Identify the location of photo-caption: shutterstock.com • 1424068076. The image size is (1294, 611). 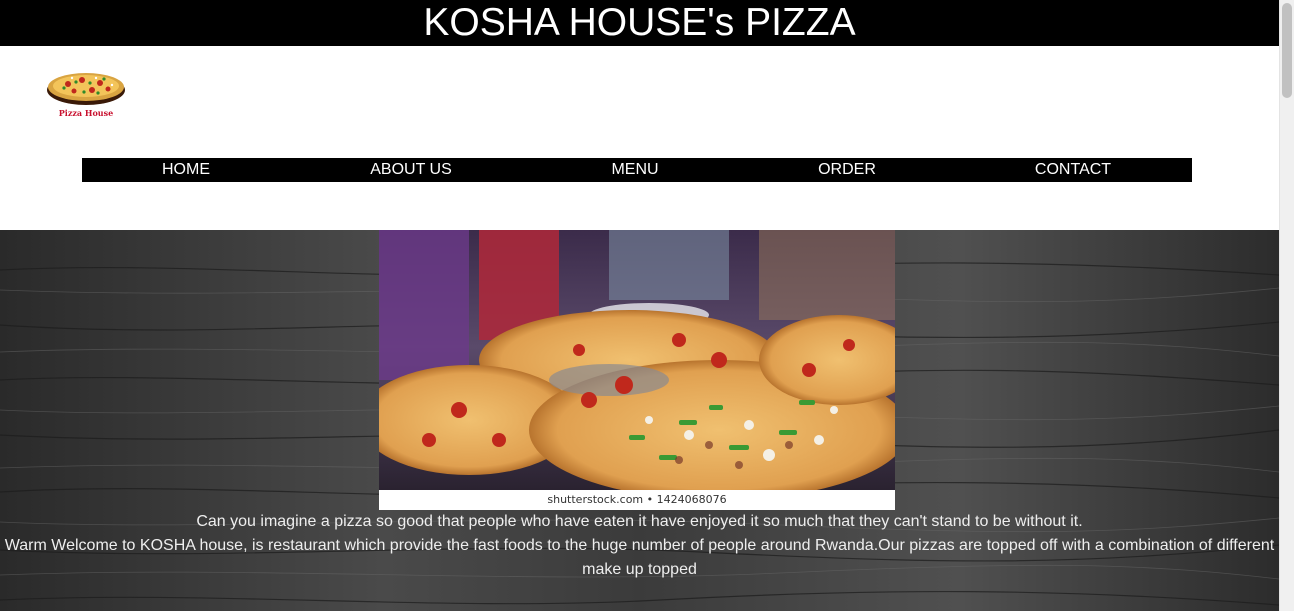
(637, 499).